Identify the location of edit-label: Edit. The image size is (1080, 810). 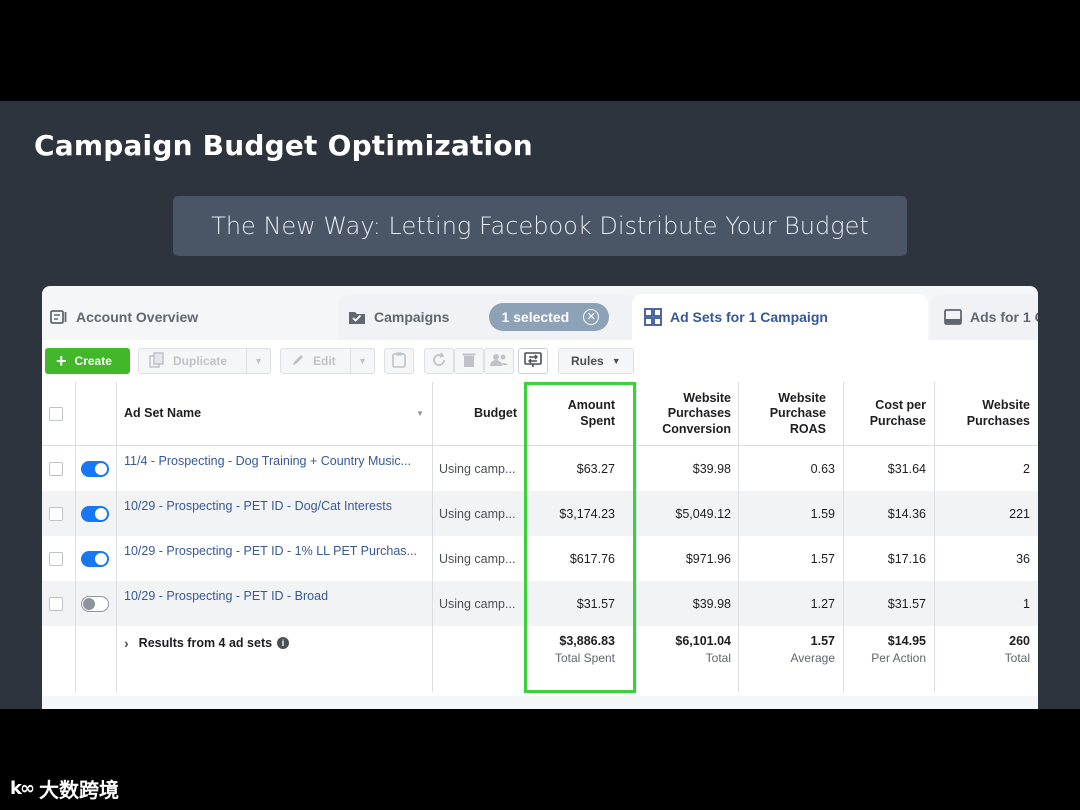
(324, 361).